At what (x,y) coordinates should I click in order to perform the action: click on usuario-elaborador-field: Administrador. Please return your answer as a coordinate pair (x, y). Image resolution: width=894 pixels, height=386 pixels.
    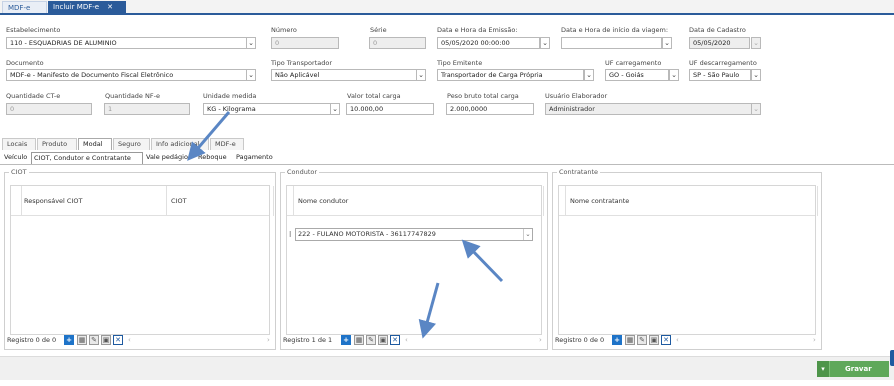
    Looking at the image, I should click on (648, 109).